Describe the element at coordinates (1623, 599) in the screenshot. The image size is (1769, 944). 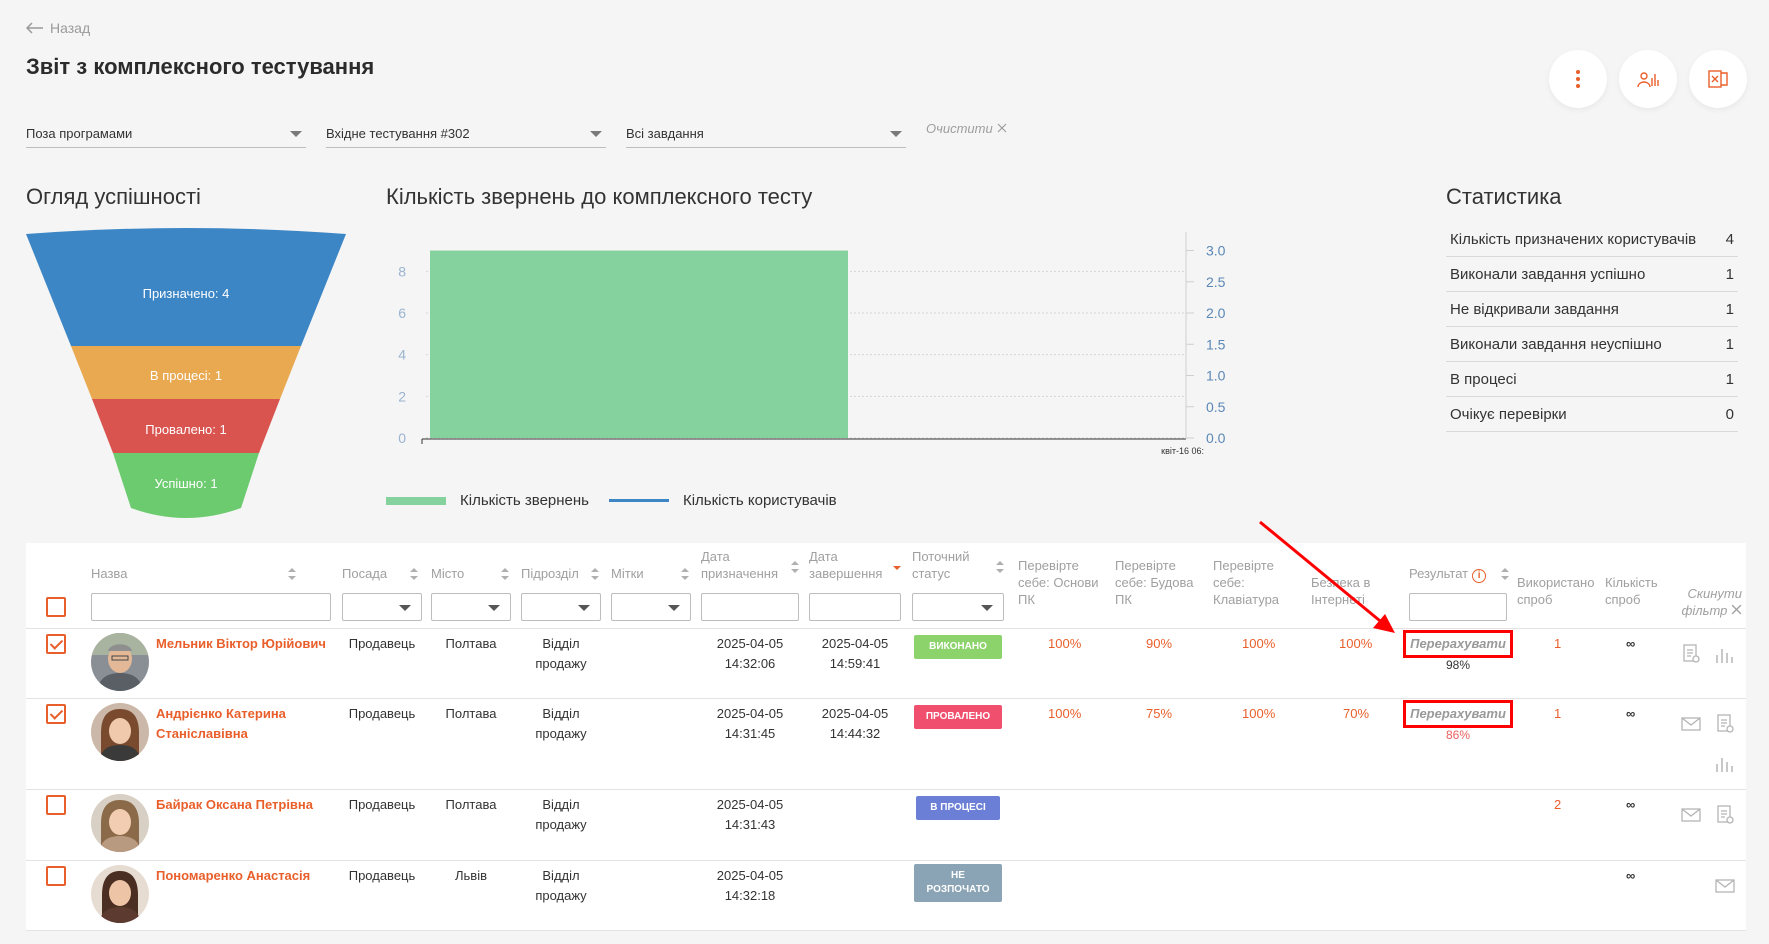
I see `col-header-count-line2: спроб` at that location.